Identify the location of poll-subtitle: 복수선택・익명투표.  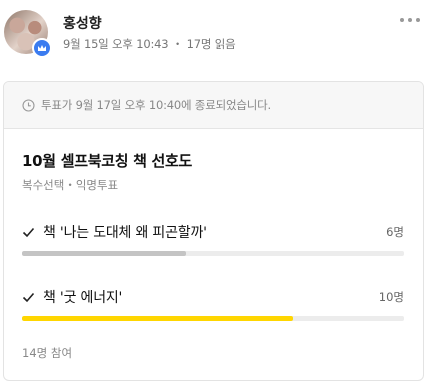
(70, 185).